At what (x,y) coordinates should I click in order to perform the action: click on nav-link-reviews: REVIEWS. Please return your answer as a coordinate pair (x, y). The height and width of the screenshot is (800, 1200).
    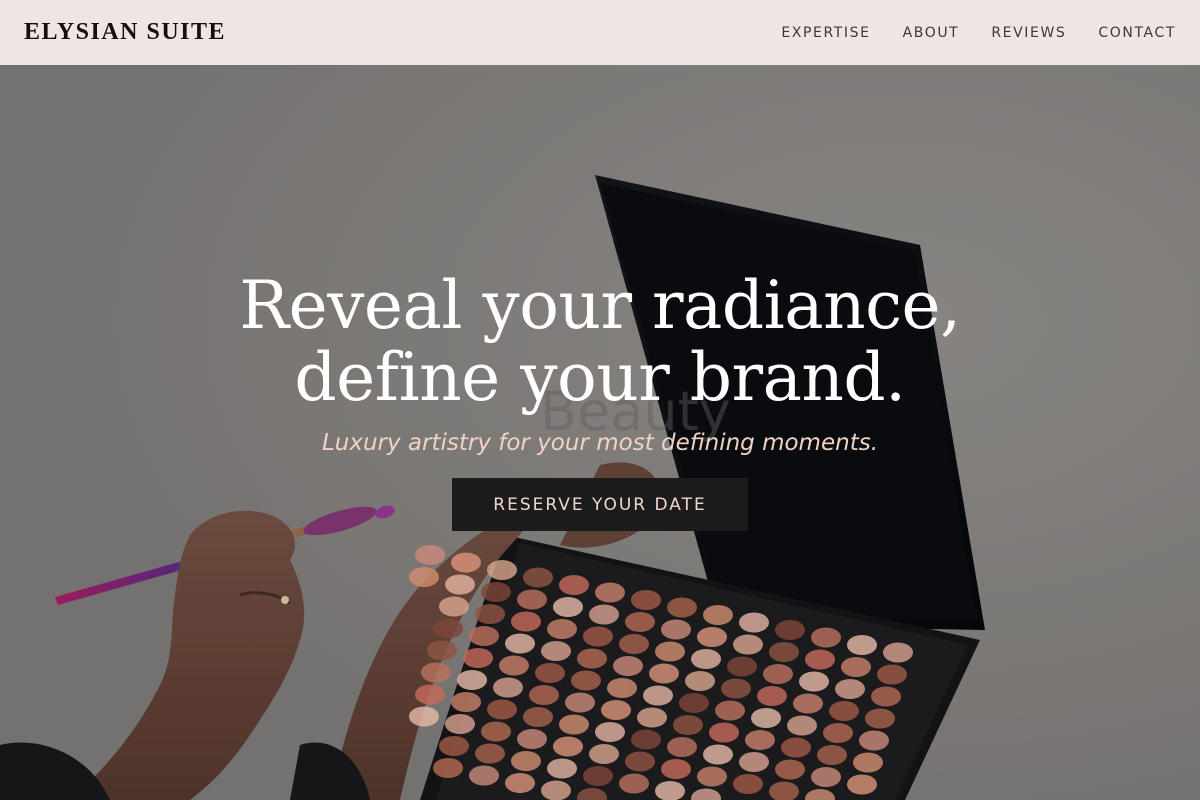
    Looking at the image, I should click on (1028, 33).